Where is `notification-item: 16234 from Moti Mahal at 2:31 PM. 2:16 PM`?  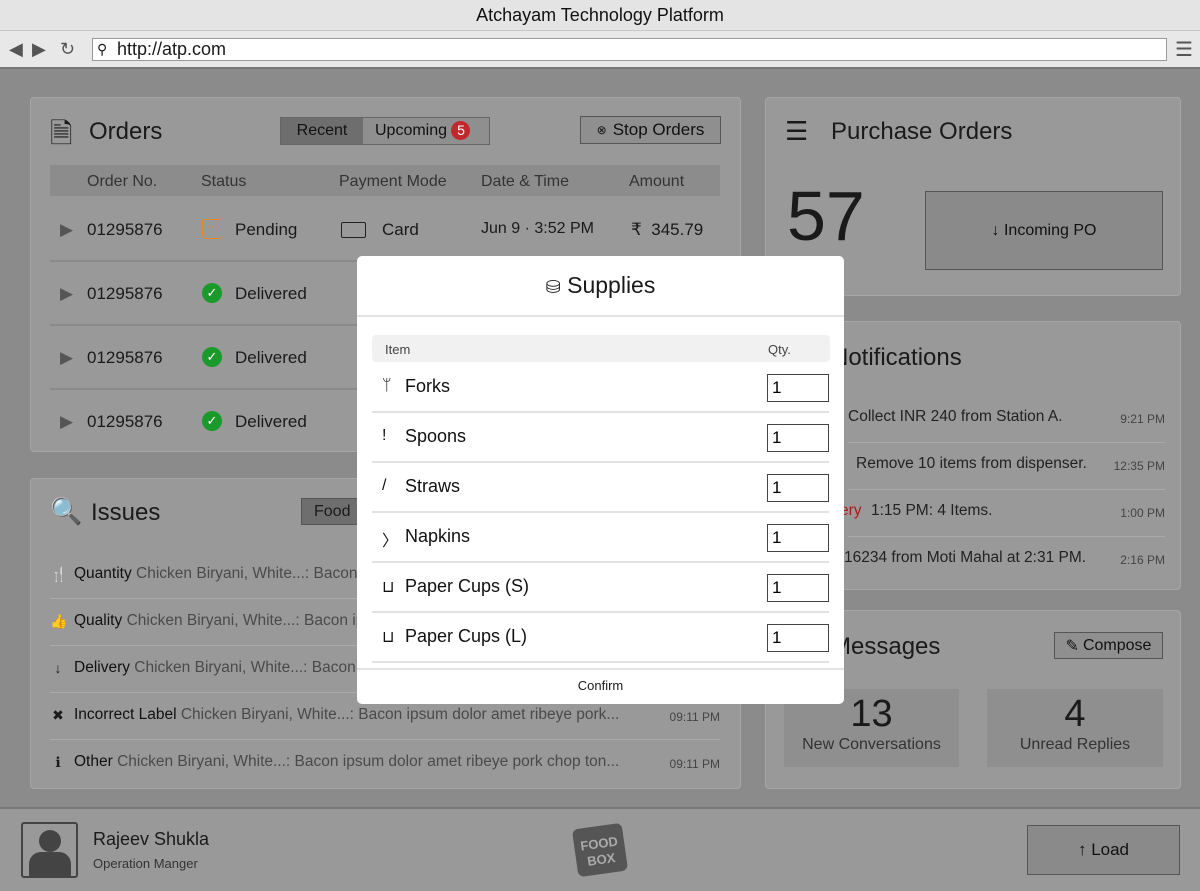
notification-item: 16234 from Moti Mahal at 2:31 PM. 2:16 PM is located at coordinates (1004, 560).